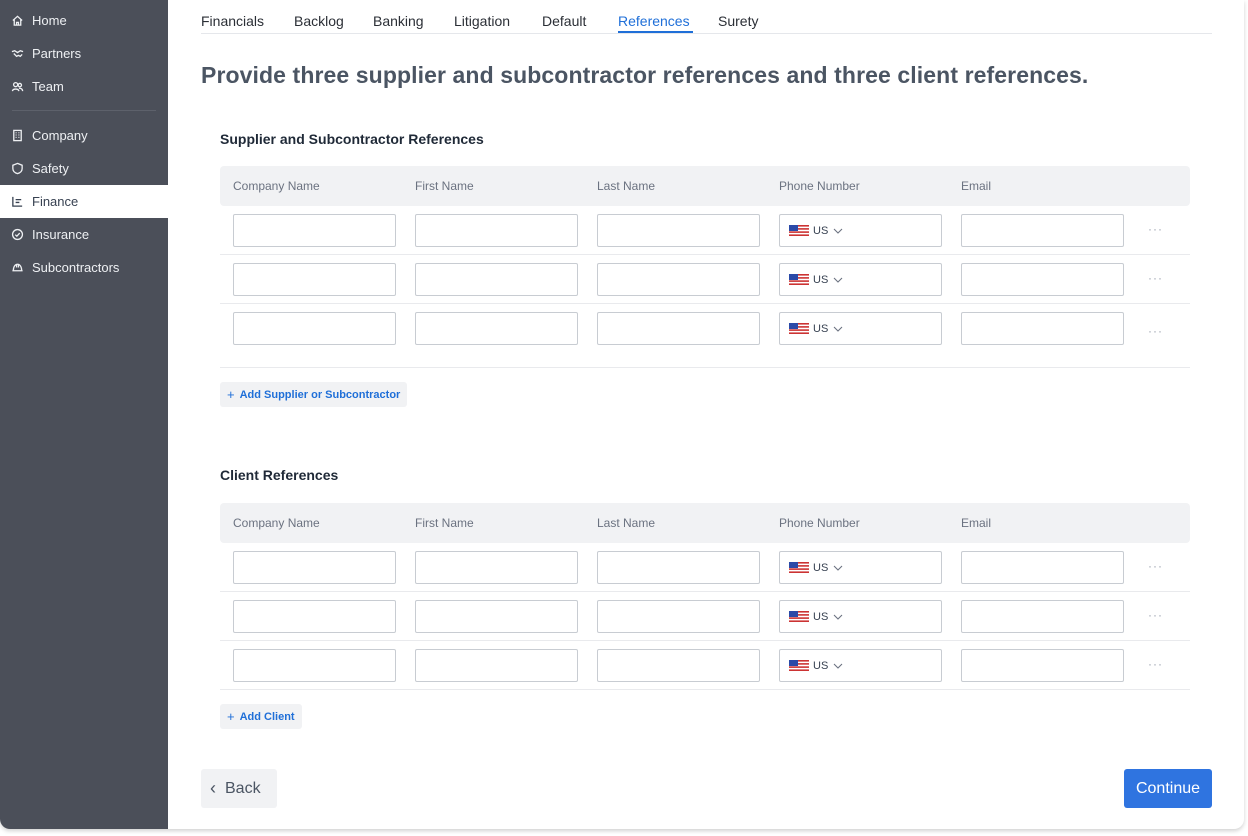 This screenshot has width=1248, height=836. Describe the element at coordinates (319, 21) in the screenshot. I see `tab-backlog: Backlog` at that location.